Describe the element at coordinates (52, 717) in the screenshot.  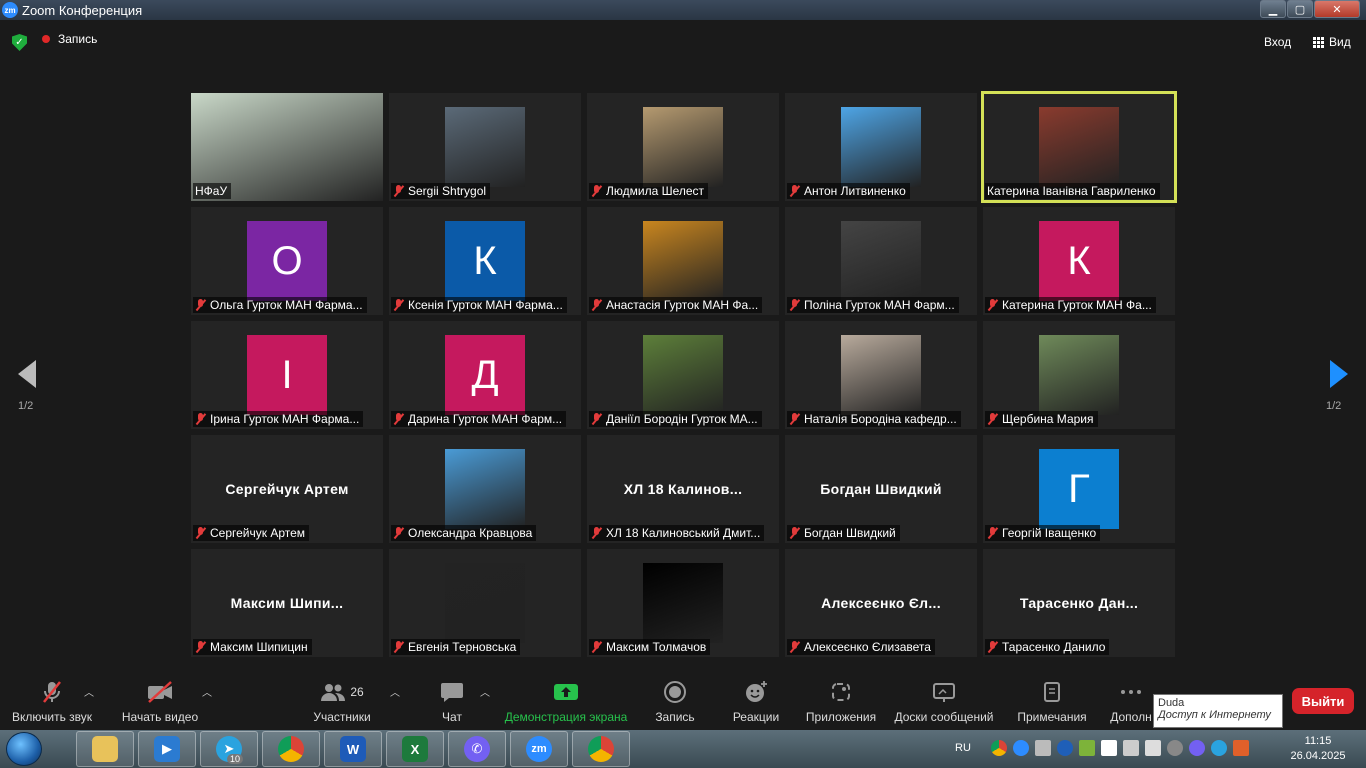
I see `unmute-label: Включить звук` at that location.